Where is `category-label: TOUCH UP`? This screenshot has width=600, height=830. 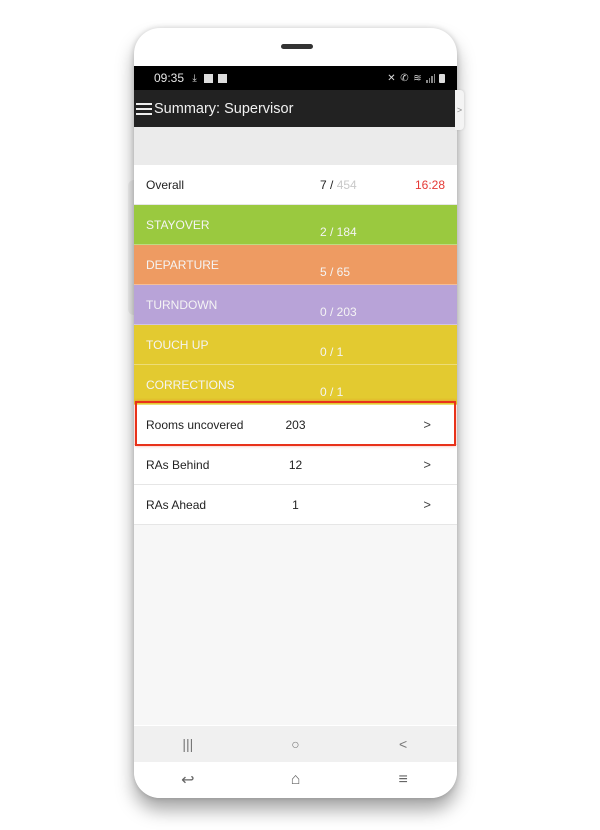 category-label: TOUCH UP is located at coordinates (177, 344).